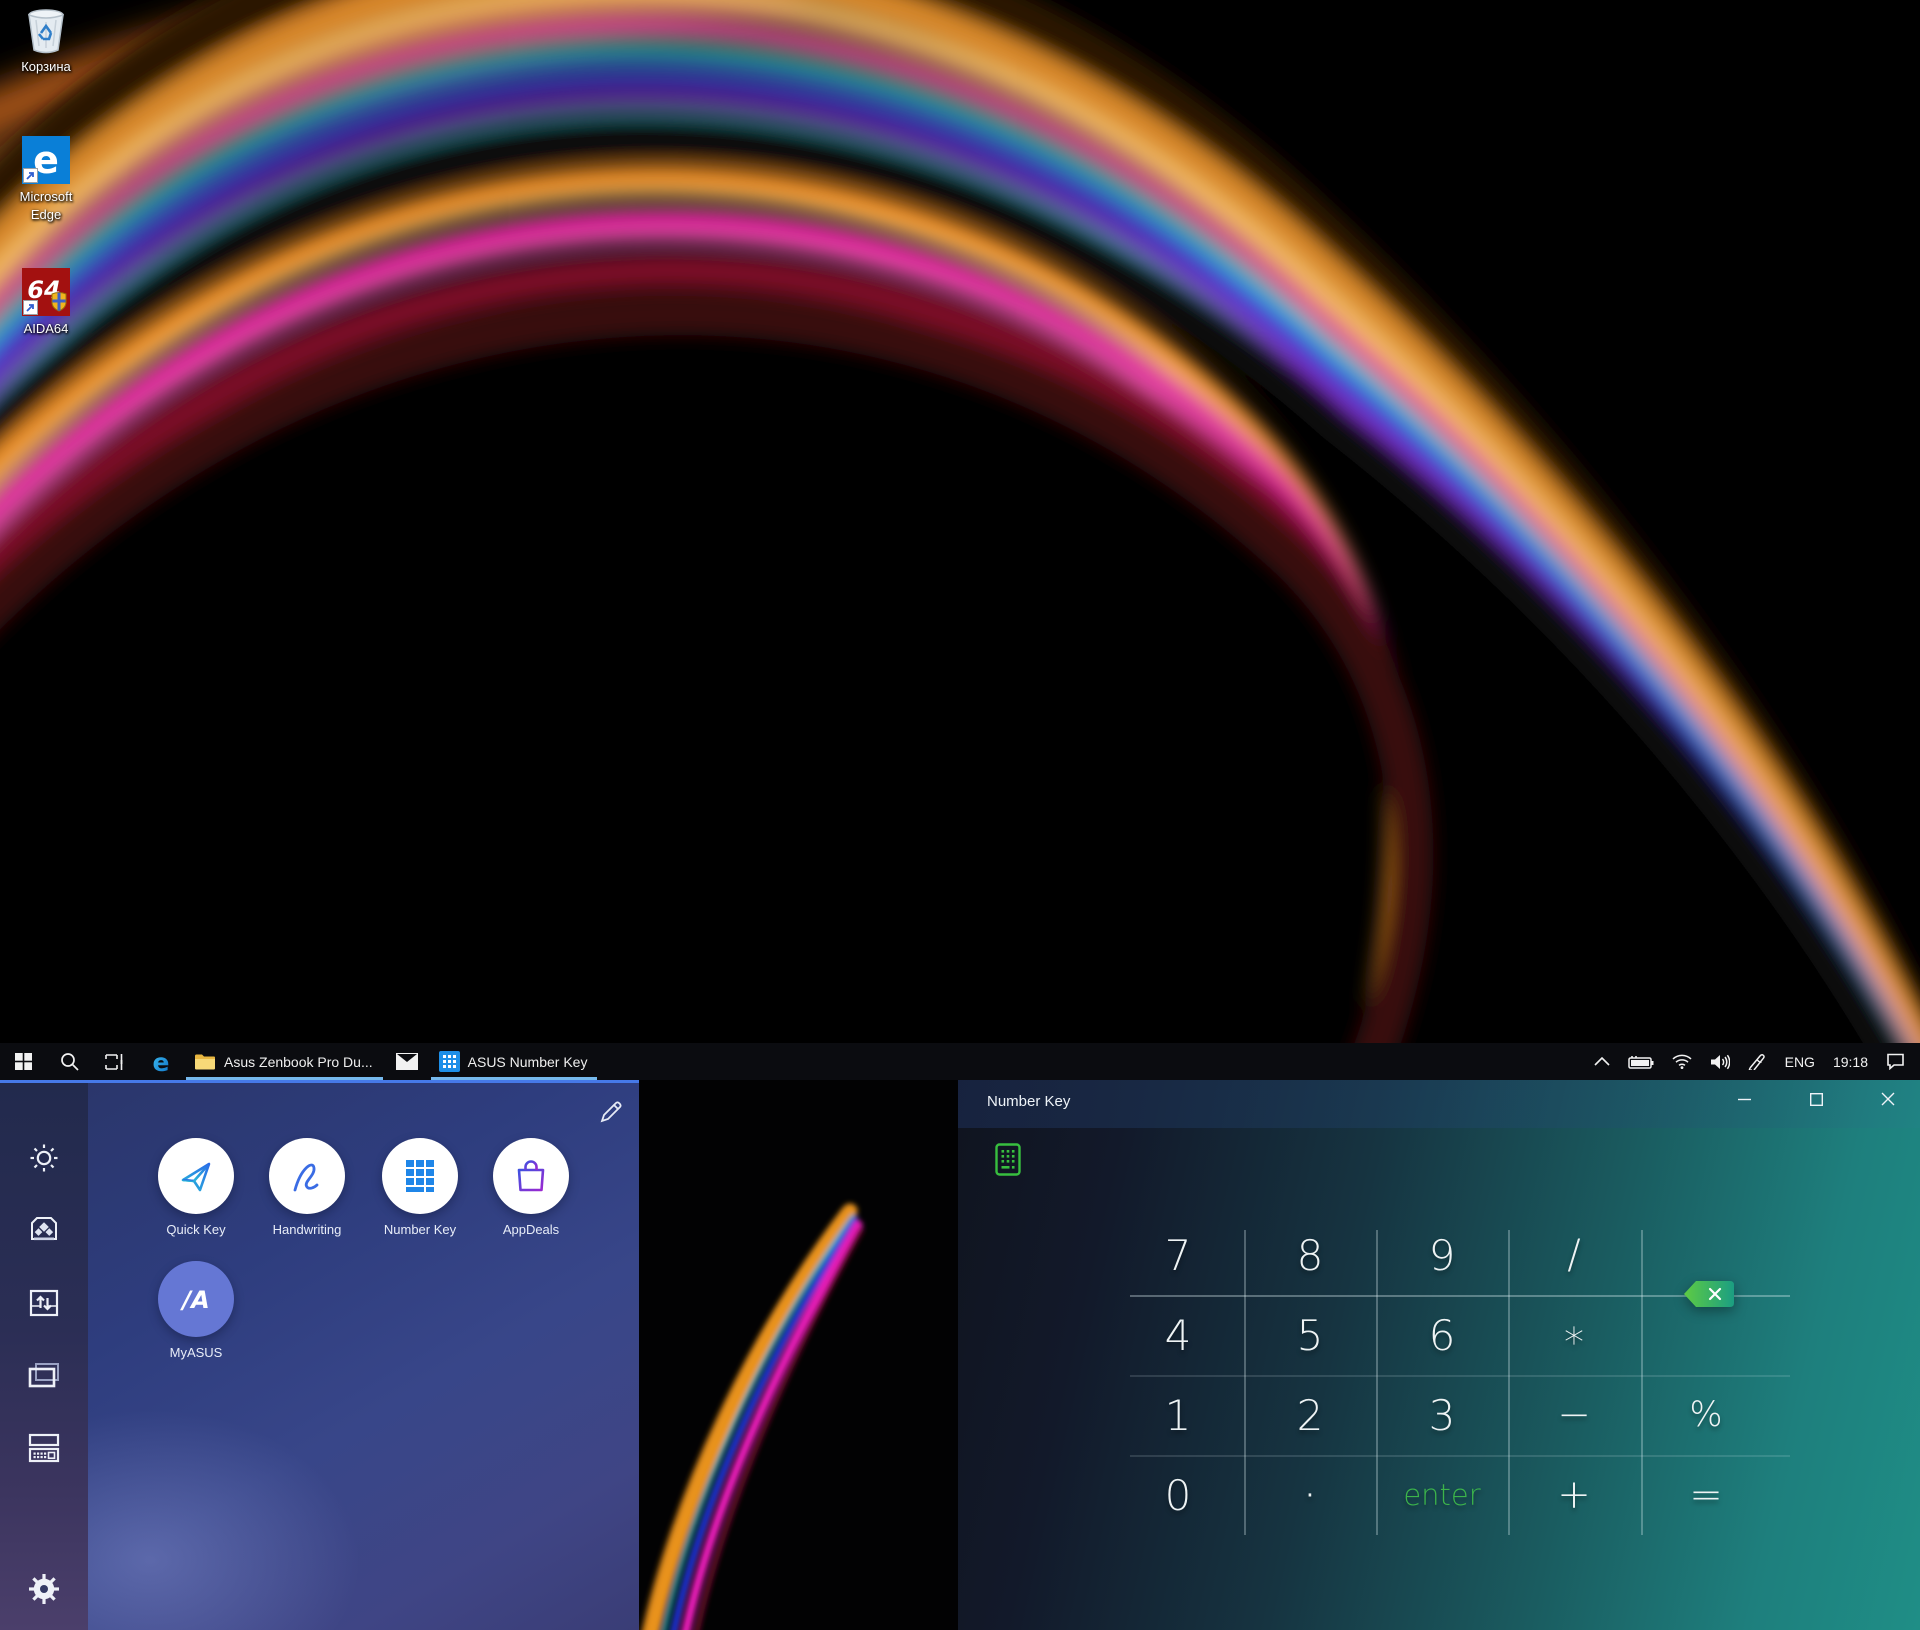  What do you see at coordinates (1178, 1495) in the screenshot?
I see `numpad-key-0: 0` at bounding box center [1178, 1495].